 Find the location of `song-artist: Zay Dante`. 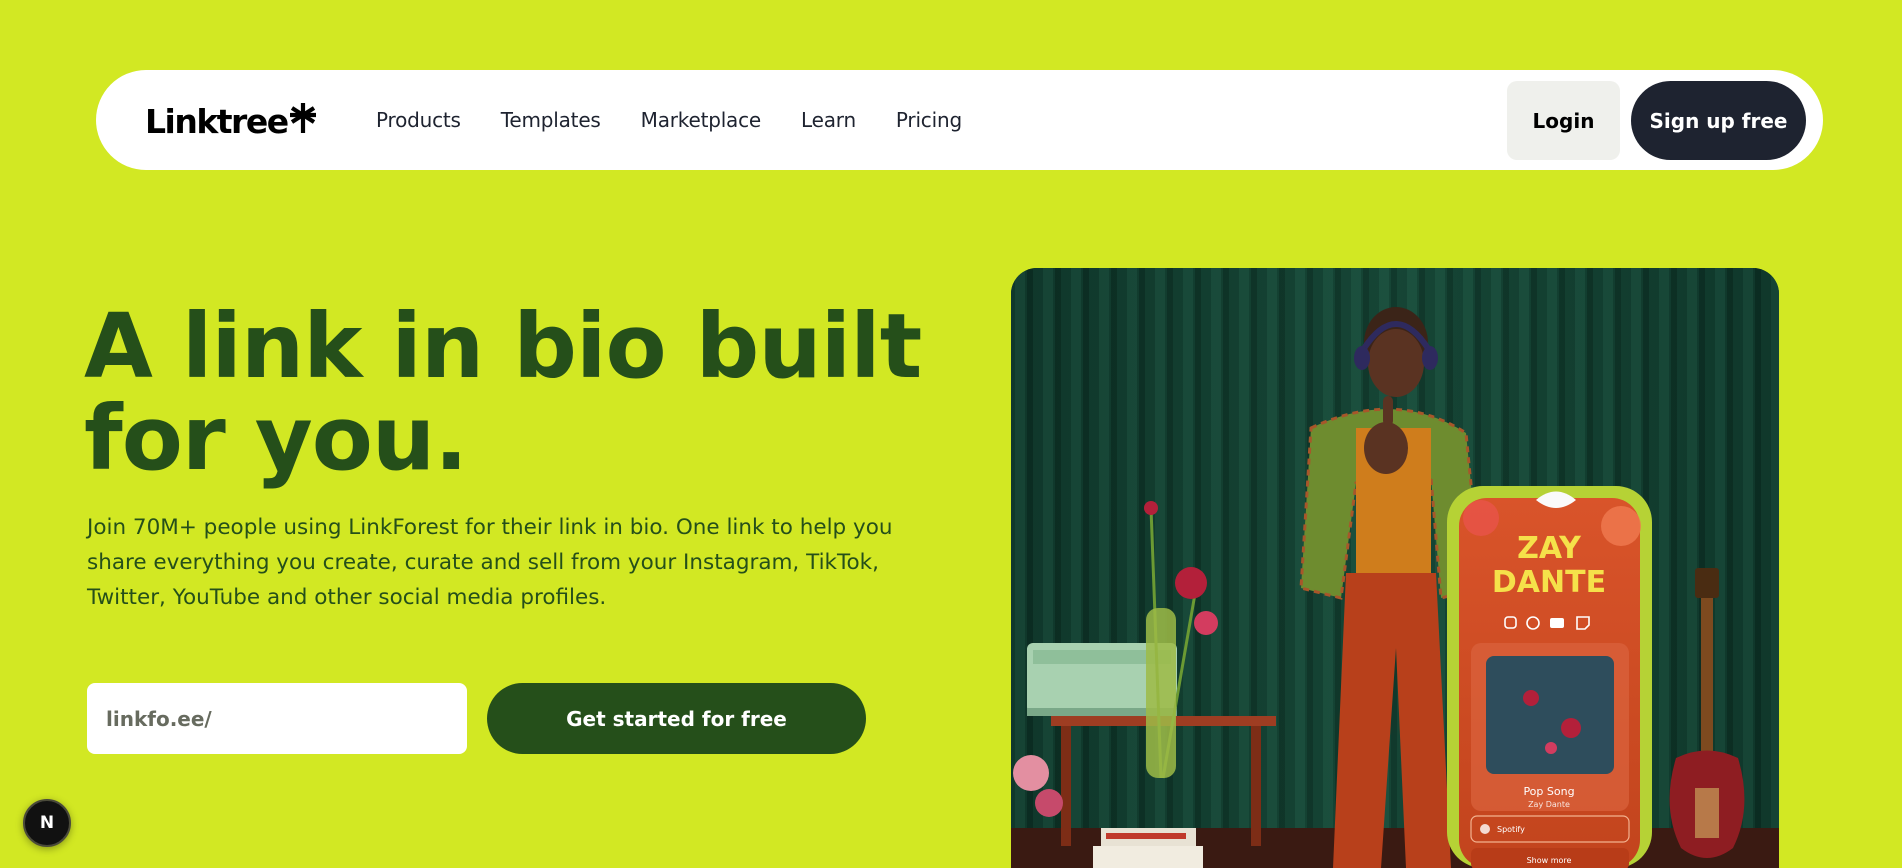

song-artist: Zay Dante is located at coordinates (1549, 804).